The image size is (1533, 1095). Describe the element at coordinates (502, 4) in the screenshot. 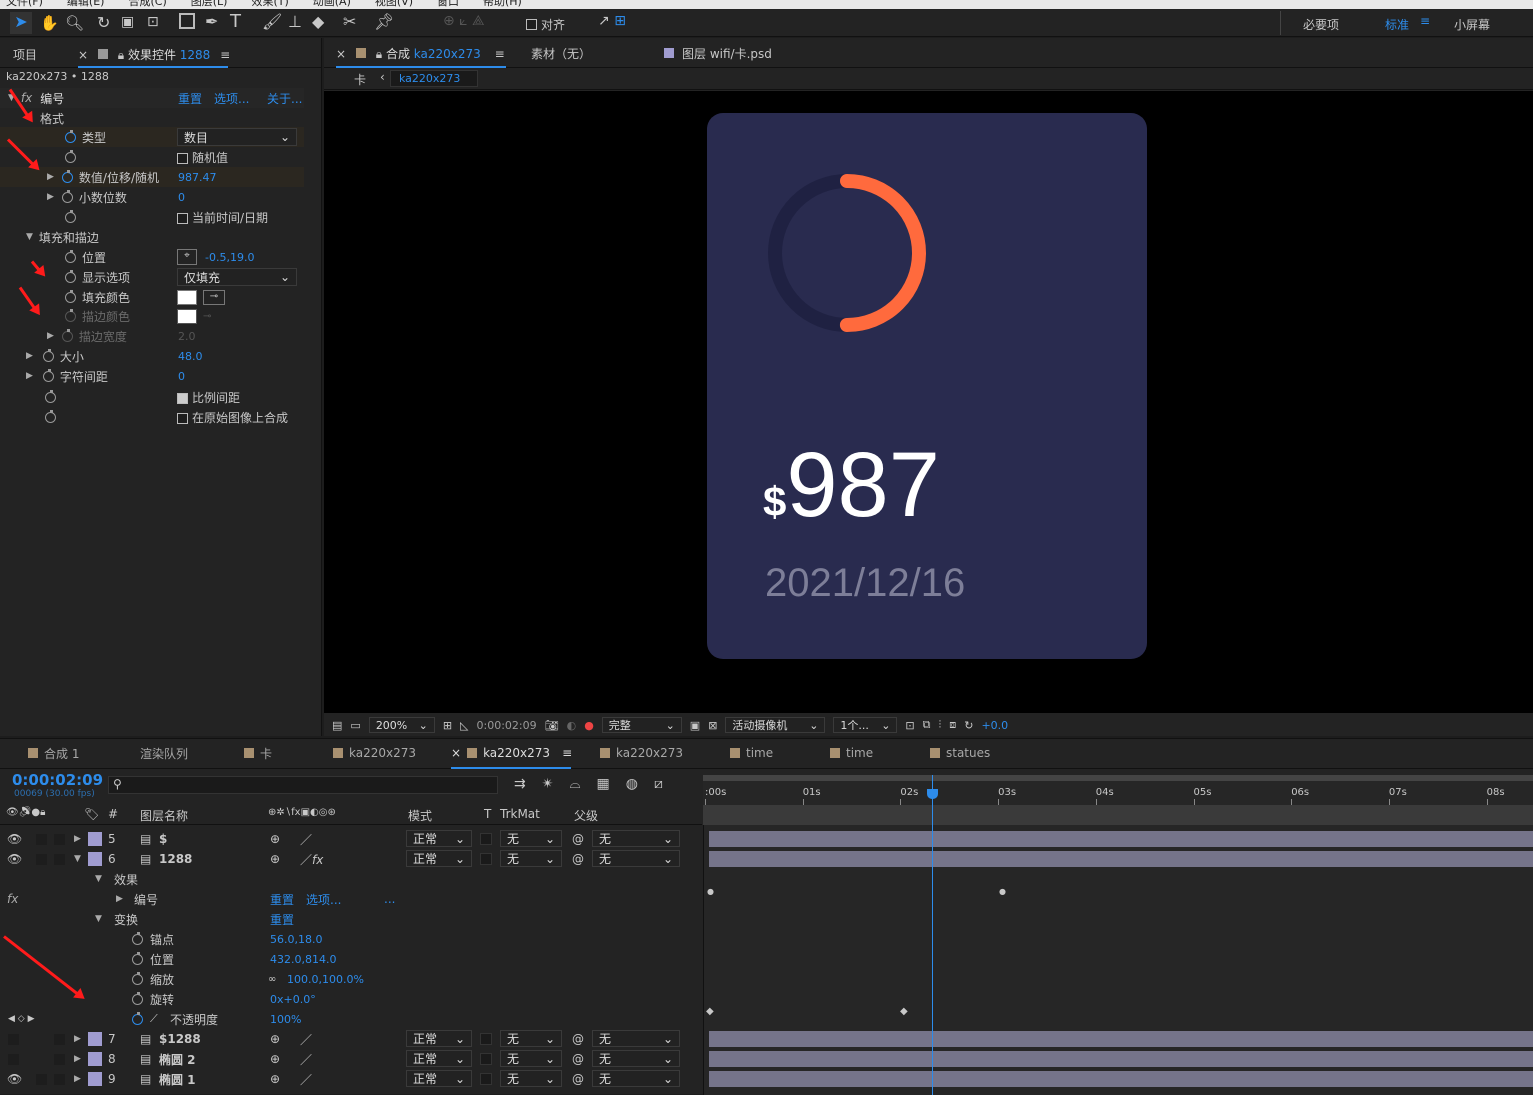

I see `menu-item: 帮助(H)` at that location.